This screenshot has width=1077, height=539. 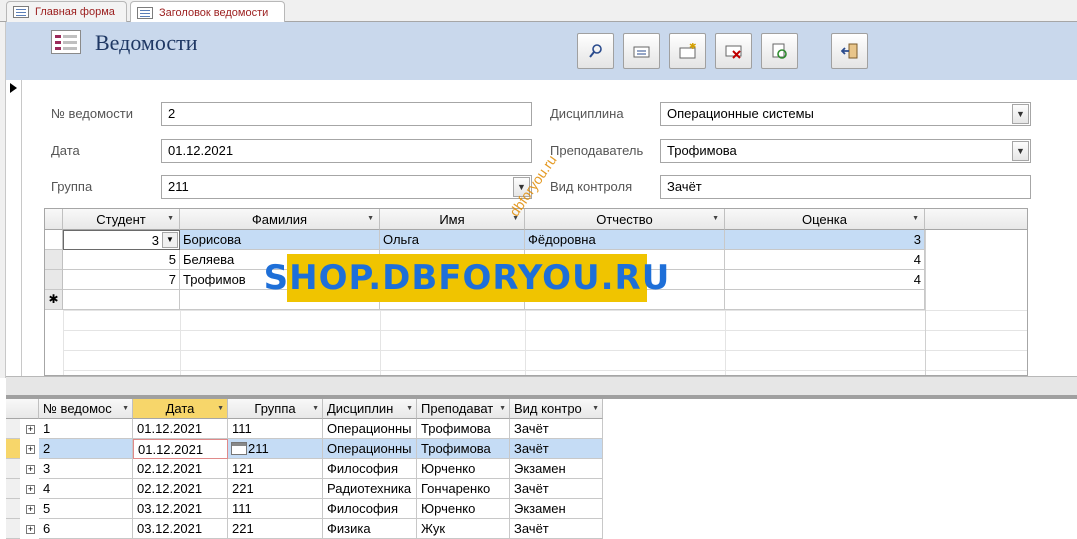 What do you see at coordinates (825, 219) in the screenshot?
I see `column-header-grade: Оценка ▼` at bounding box center [825, 219].